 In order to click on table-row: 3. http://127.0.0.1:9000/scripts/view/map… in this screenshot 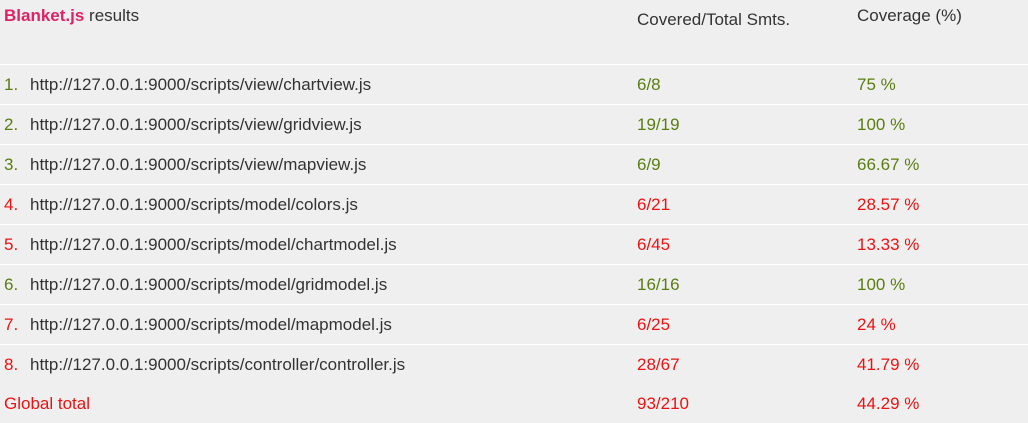, I will do `click(514, 165)`.